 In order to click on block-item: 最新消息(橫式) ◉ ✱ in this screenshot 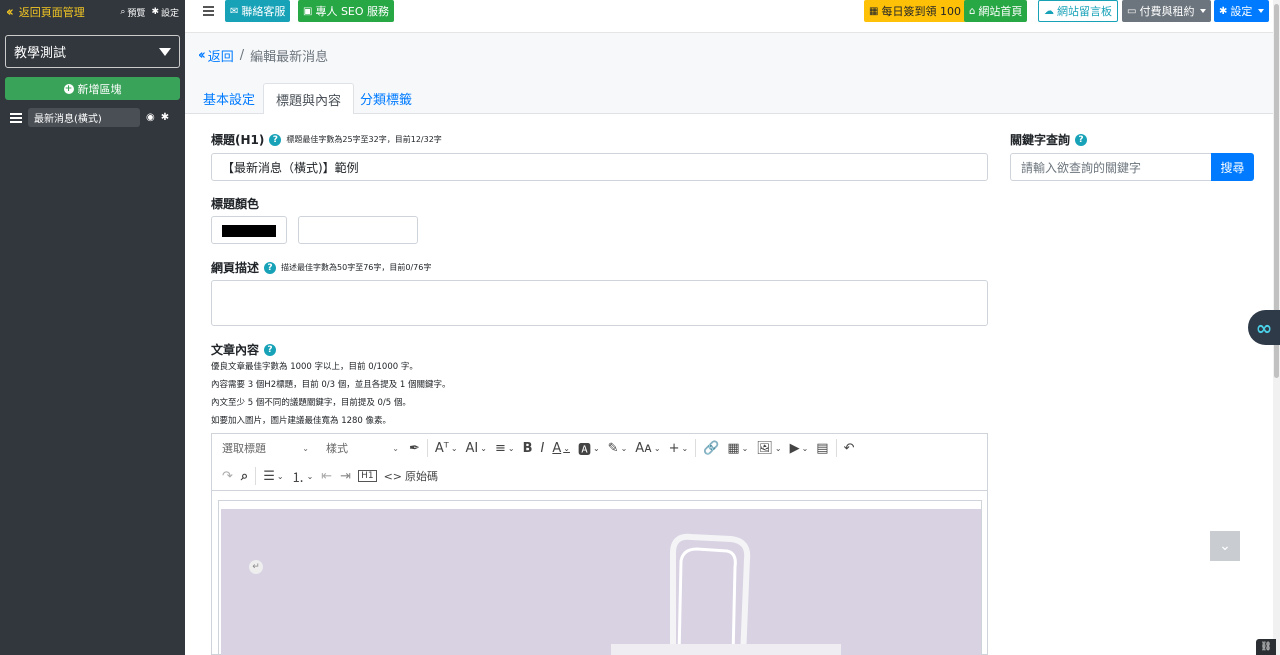, I will do `click(97, 117)`.